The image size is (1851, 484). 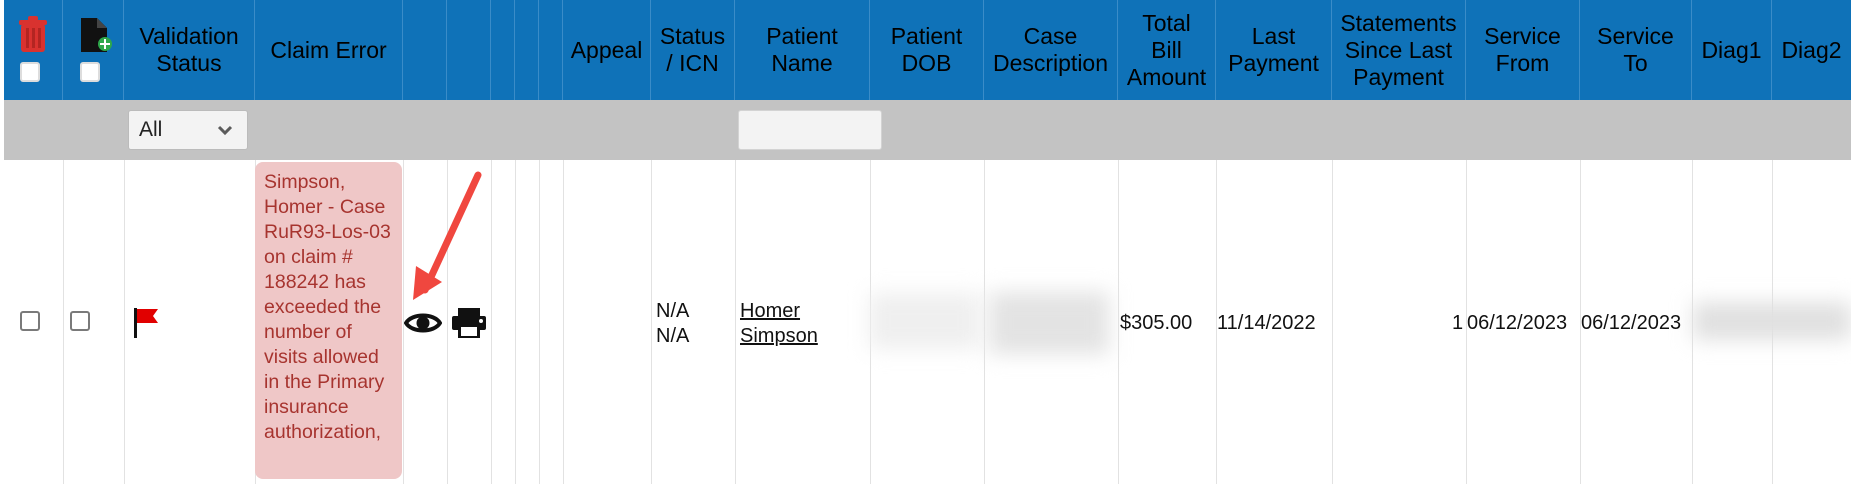 What do you see at coordinates (1458, 323) in the screenshot?
I see `statements-since-last-payment-value: 1` at bounding box center [1458, 323].